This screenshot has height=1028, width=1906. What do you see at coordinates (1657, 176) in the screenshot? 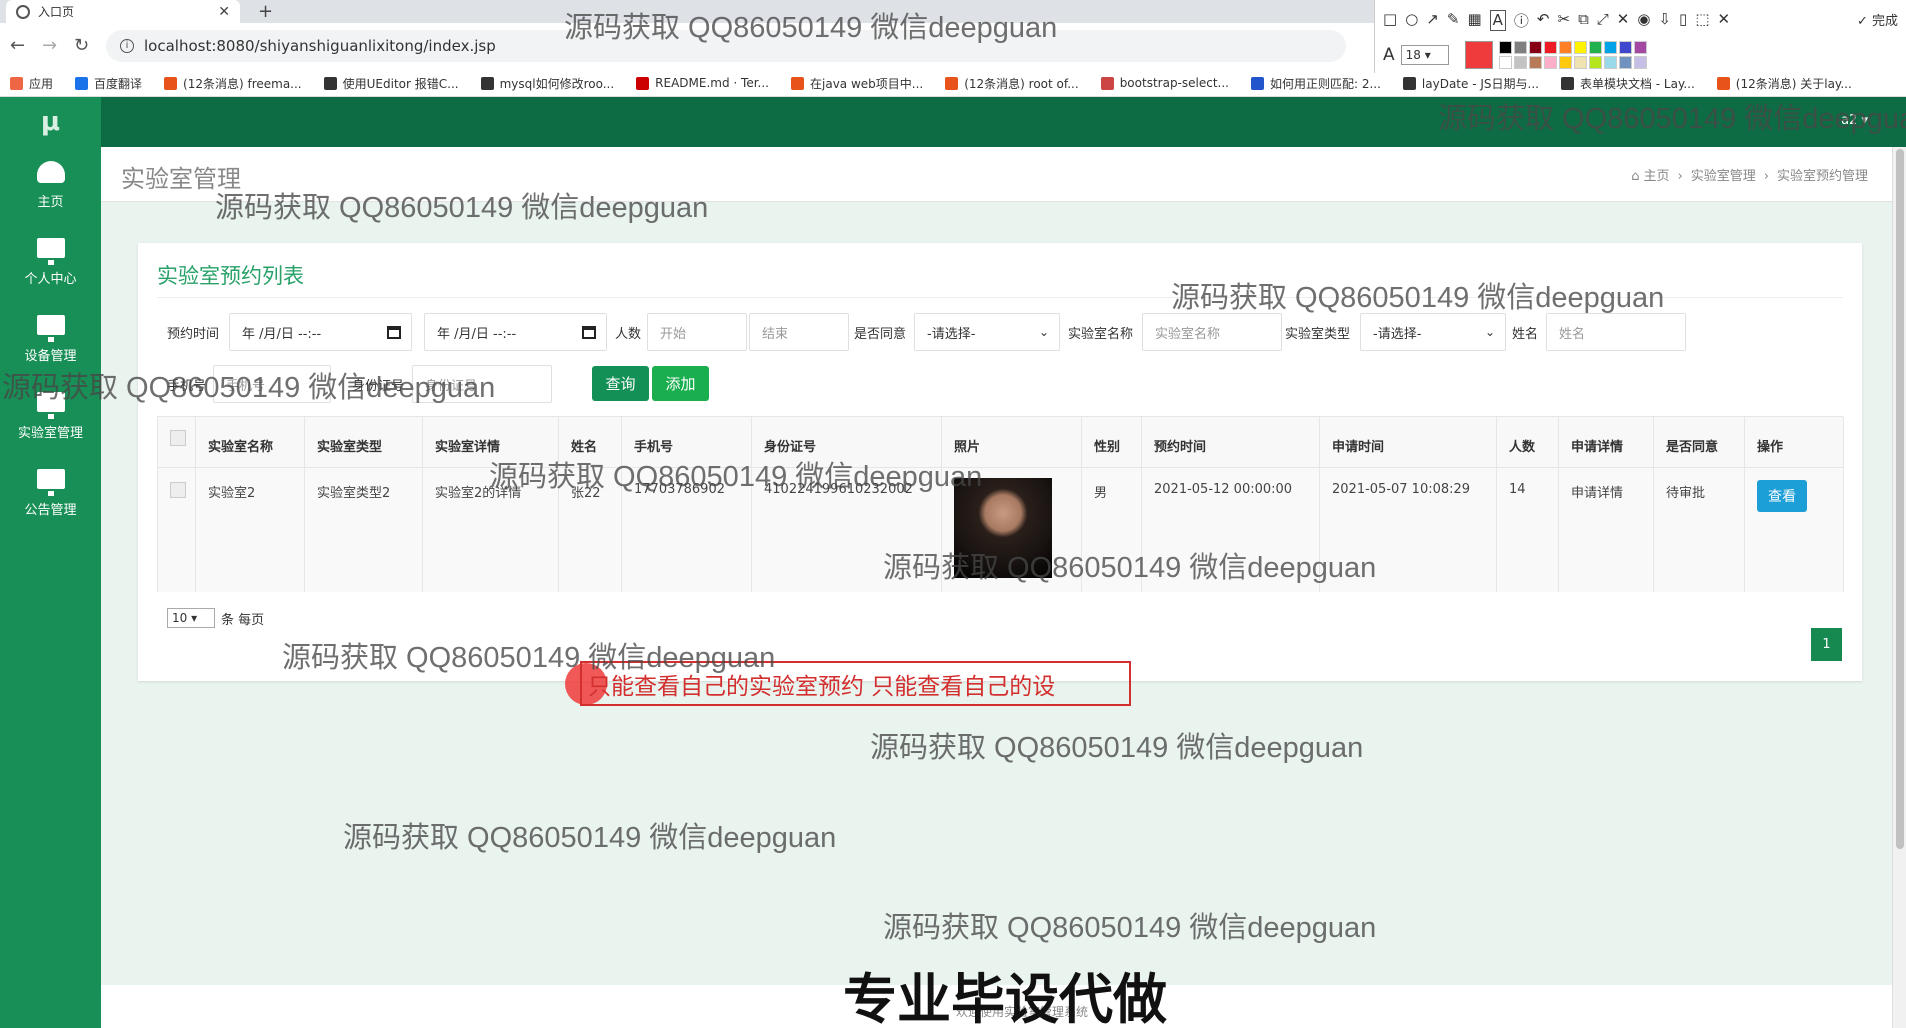
I see `breadcrumb-home: 主页` at bounding box center [1657, 176].